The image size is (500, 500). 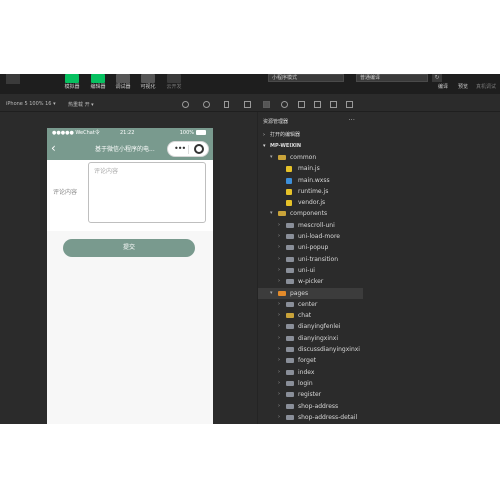 What do you see at coordinates (72, 78) in the screenshot?
I see `phone-icon` at bounding box center [72, 78].